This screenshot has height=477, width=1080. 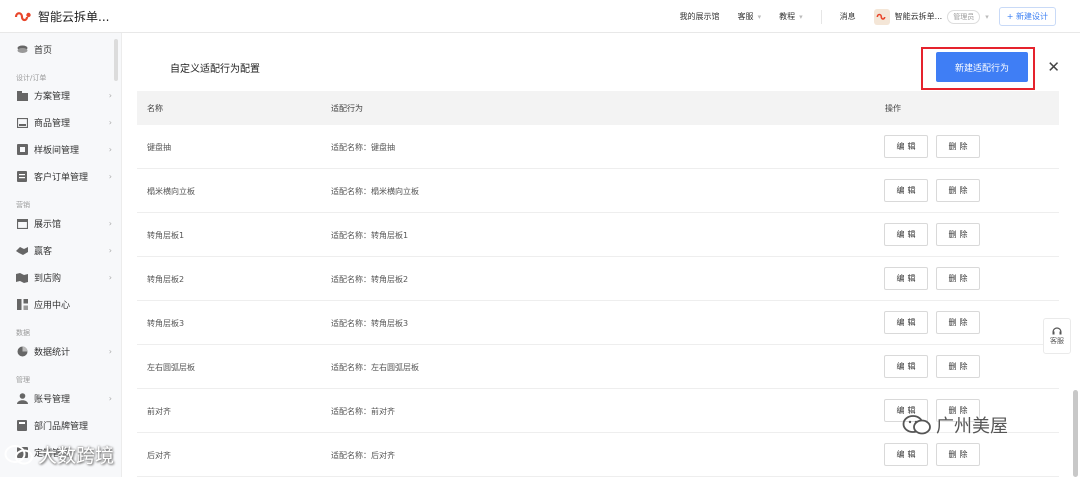 What do you see at coordinates (598, 279) in the screenshot?
I see `table-row: 转角层板2 适配名称：转角层板2 编辑 删除` at bounding box center [598, 279].